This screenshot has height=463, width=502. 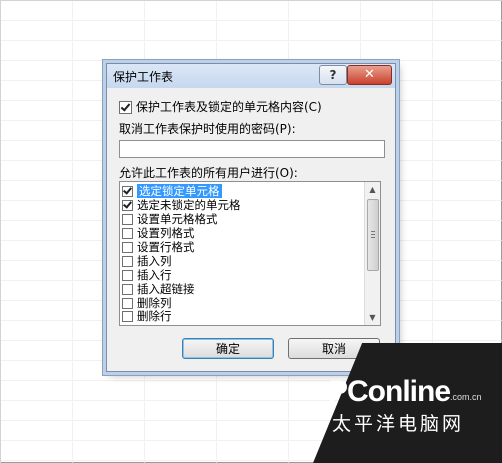 What do you see at coordinates (251, 76) in the screenshot?
I see `dialog-titlebar: 保护工作表 ? ✕` at bounding box center [251, 76].